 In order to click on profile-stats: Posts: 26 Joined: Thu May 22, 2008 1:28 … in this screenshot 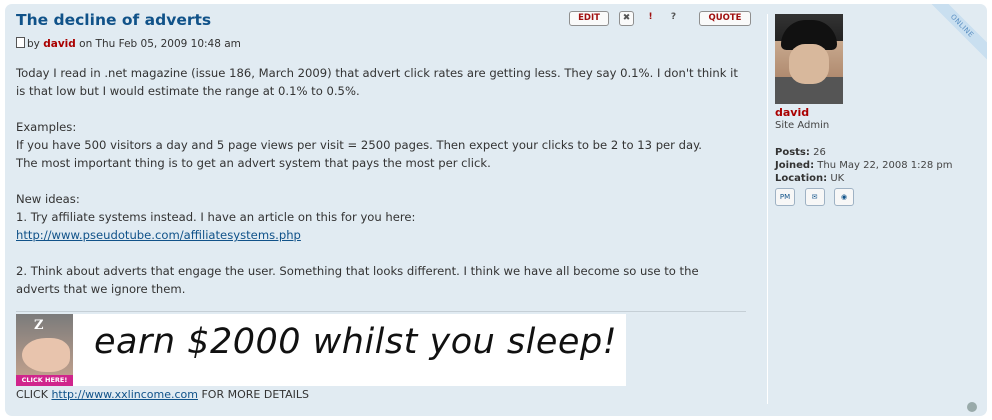, I will do `click(864, 165)`.